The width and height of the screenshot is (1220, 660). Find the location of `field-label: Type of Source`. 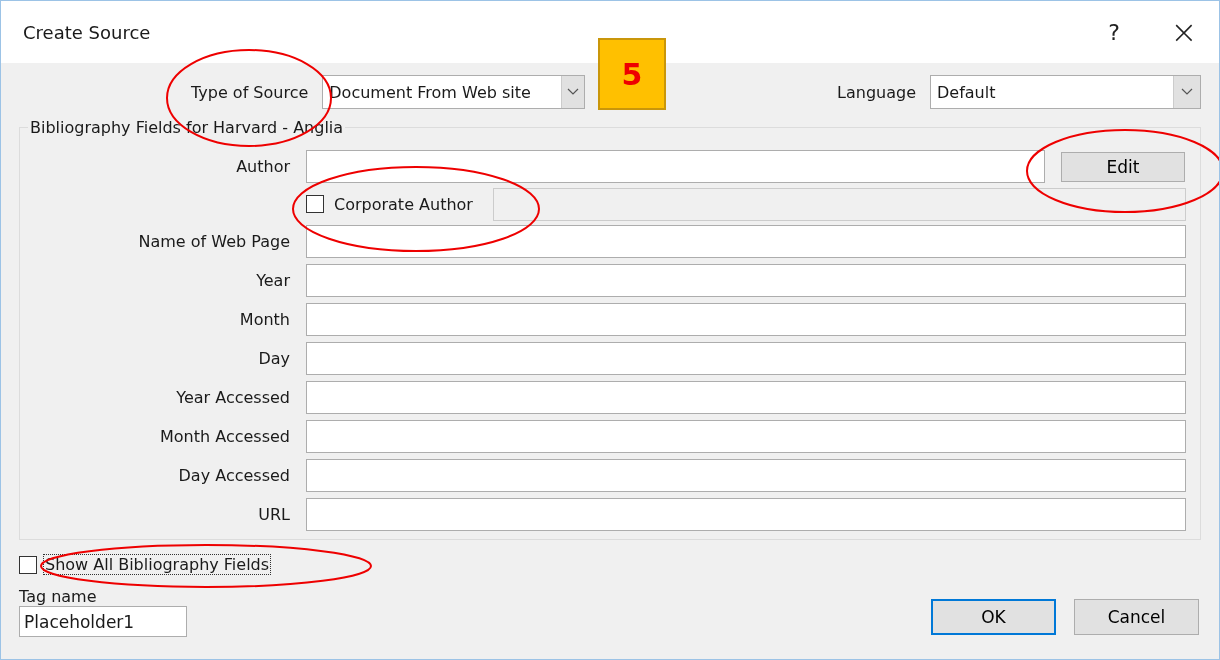

field-label: Type of Source is located at coordinates (250, 92).